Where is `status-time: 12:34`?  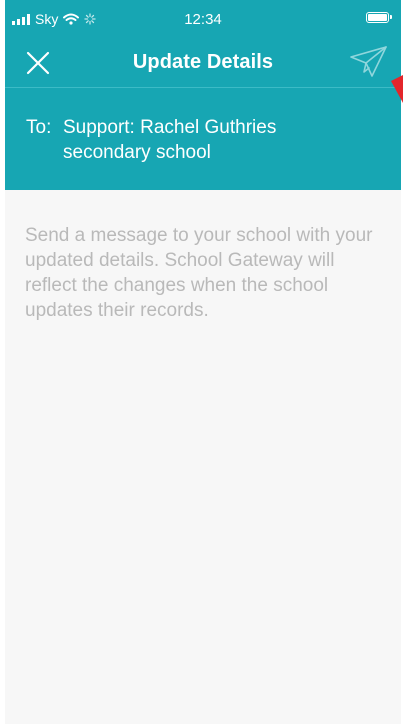
status-time: 12:34 is located at coordinates (203, 19).